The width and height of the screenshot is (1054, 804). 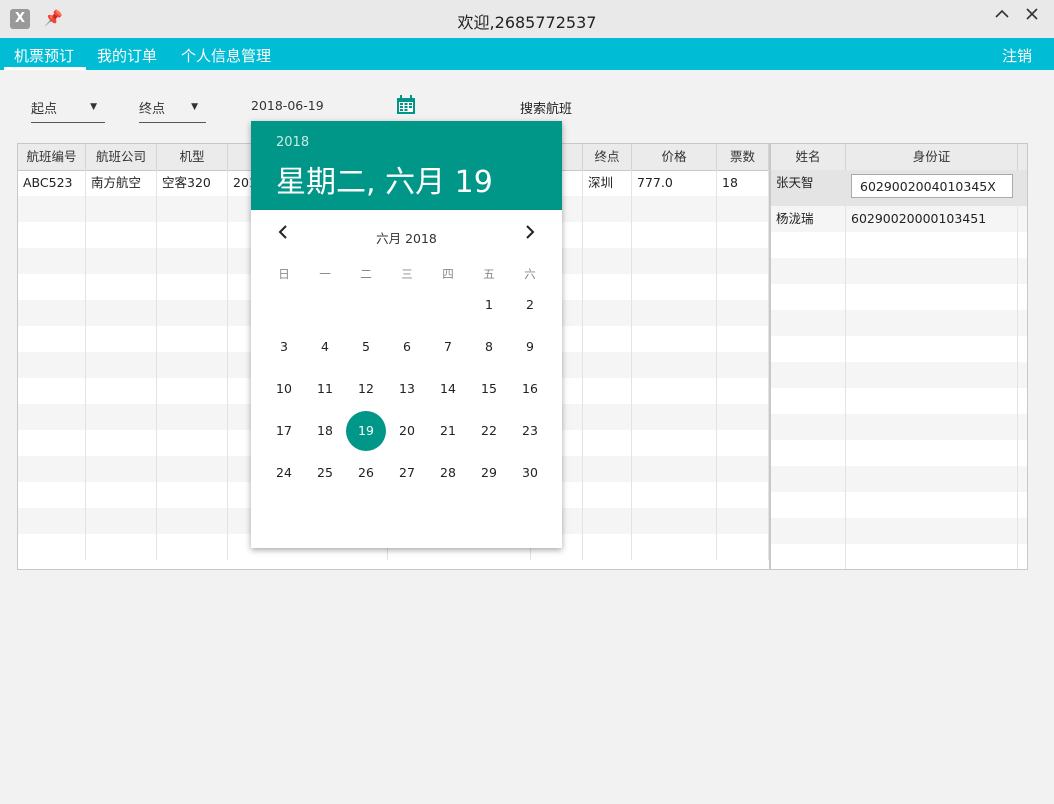 I want to click on calendar-day: 23, so click(x=530, y=431).